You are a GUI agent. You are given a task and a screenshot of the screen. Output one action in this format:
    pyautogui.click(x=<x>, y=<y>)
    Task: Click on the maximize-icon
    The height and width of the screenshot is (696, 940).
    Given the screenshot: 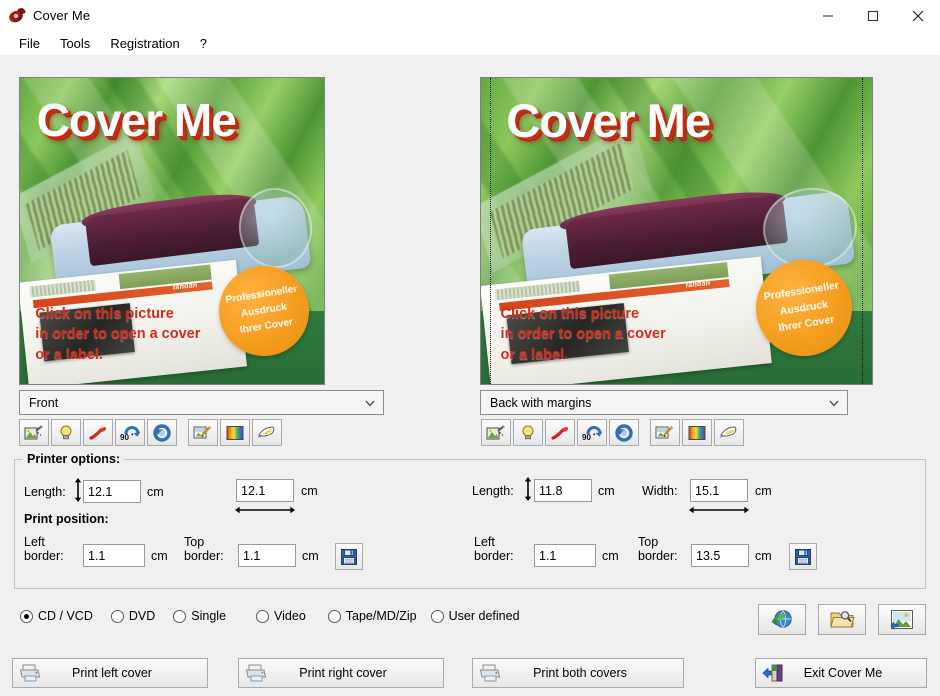 What is the action you would take?
    pyautogui.click(x=872, y=15)
    